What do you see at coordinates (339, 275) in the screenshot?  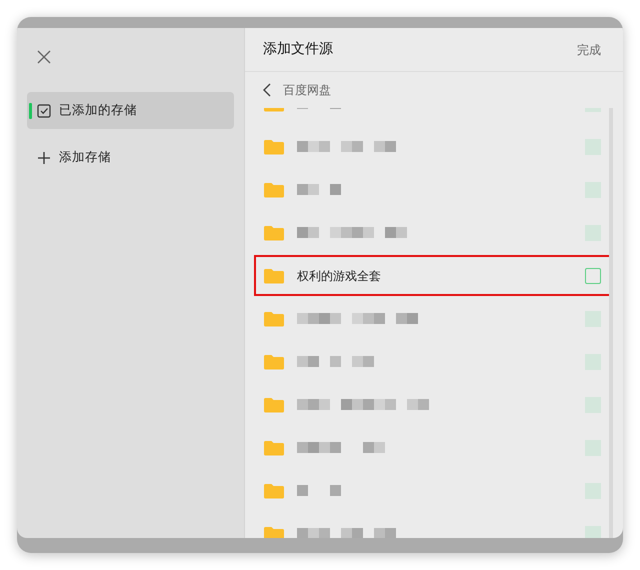 I see `folder-name: 权利的游戏全套` at bounding box center [339, 275].